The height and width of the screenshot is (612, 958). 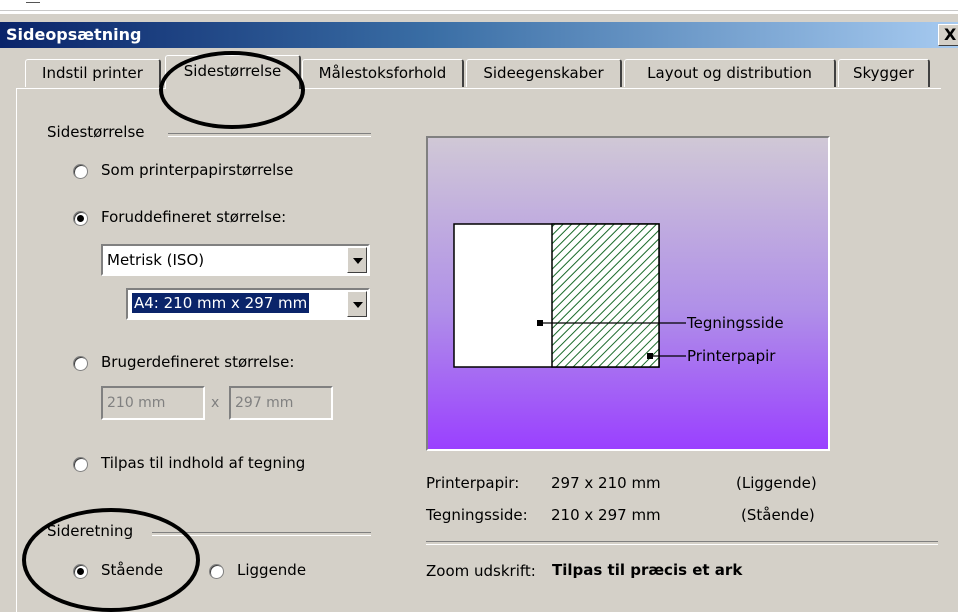 What do you see at coordinates (90, 531) in the screenshot?
I see `orientation-group-label: Sideretning` at bounding box center [90, 531].